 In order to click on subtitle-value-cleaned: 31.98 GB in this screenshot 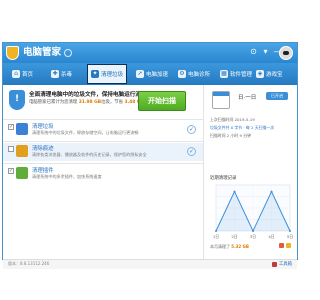, I will do `click(90, 102)`.